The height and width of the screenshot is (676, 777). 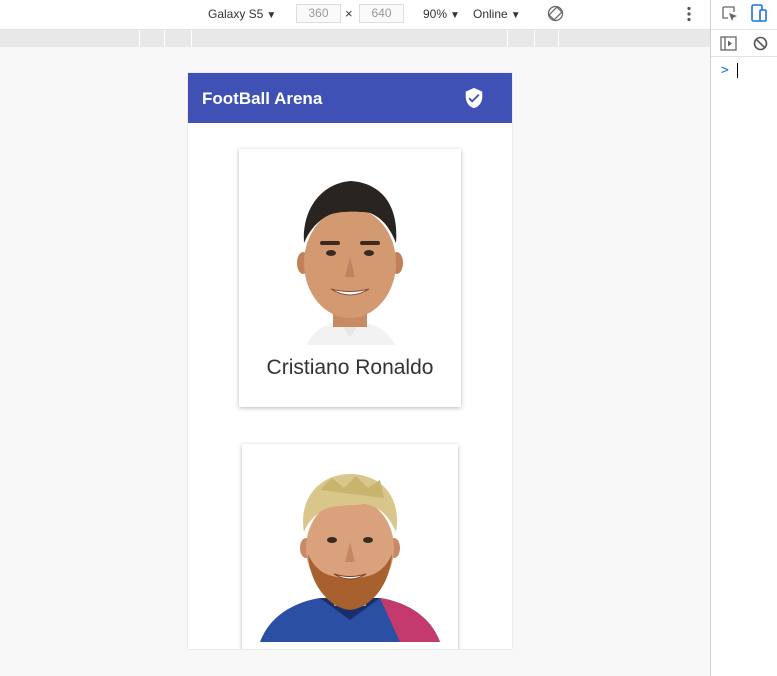 I want to click on device-toolbar: Galaxy S5 ▼ 360 × 640 90% ▼ Online ▼, so click(x=355, y=15).